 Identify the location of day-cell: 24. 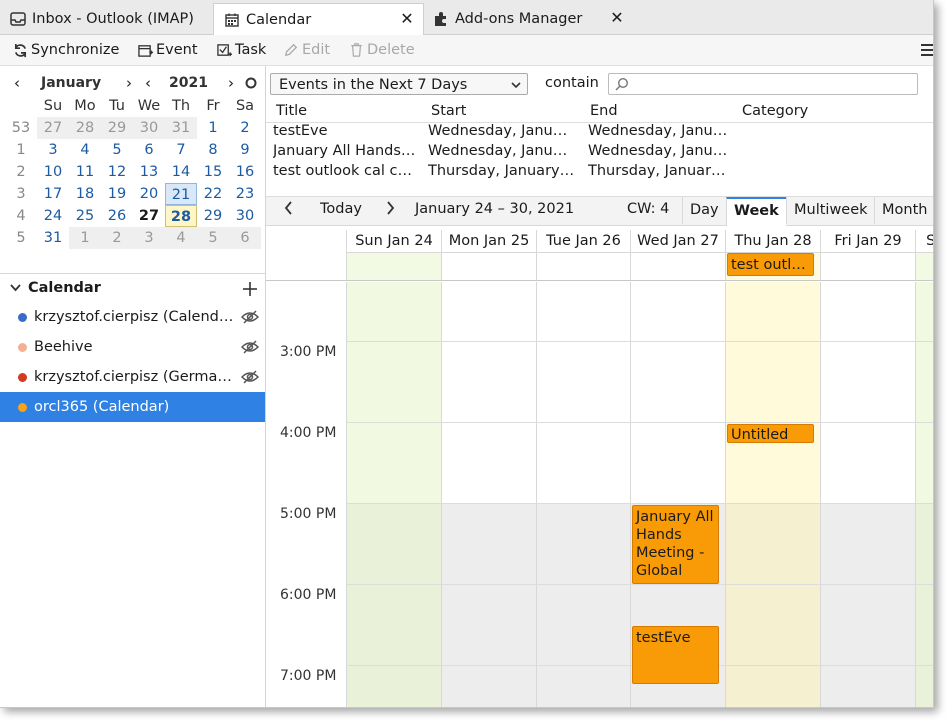
(53, 216).